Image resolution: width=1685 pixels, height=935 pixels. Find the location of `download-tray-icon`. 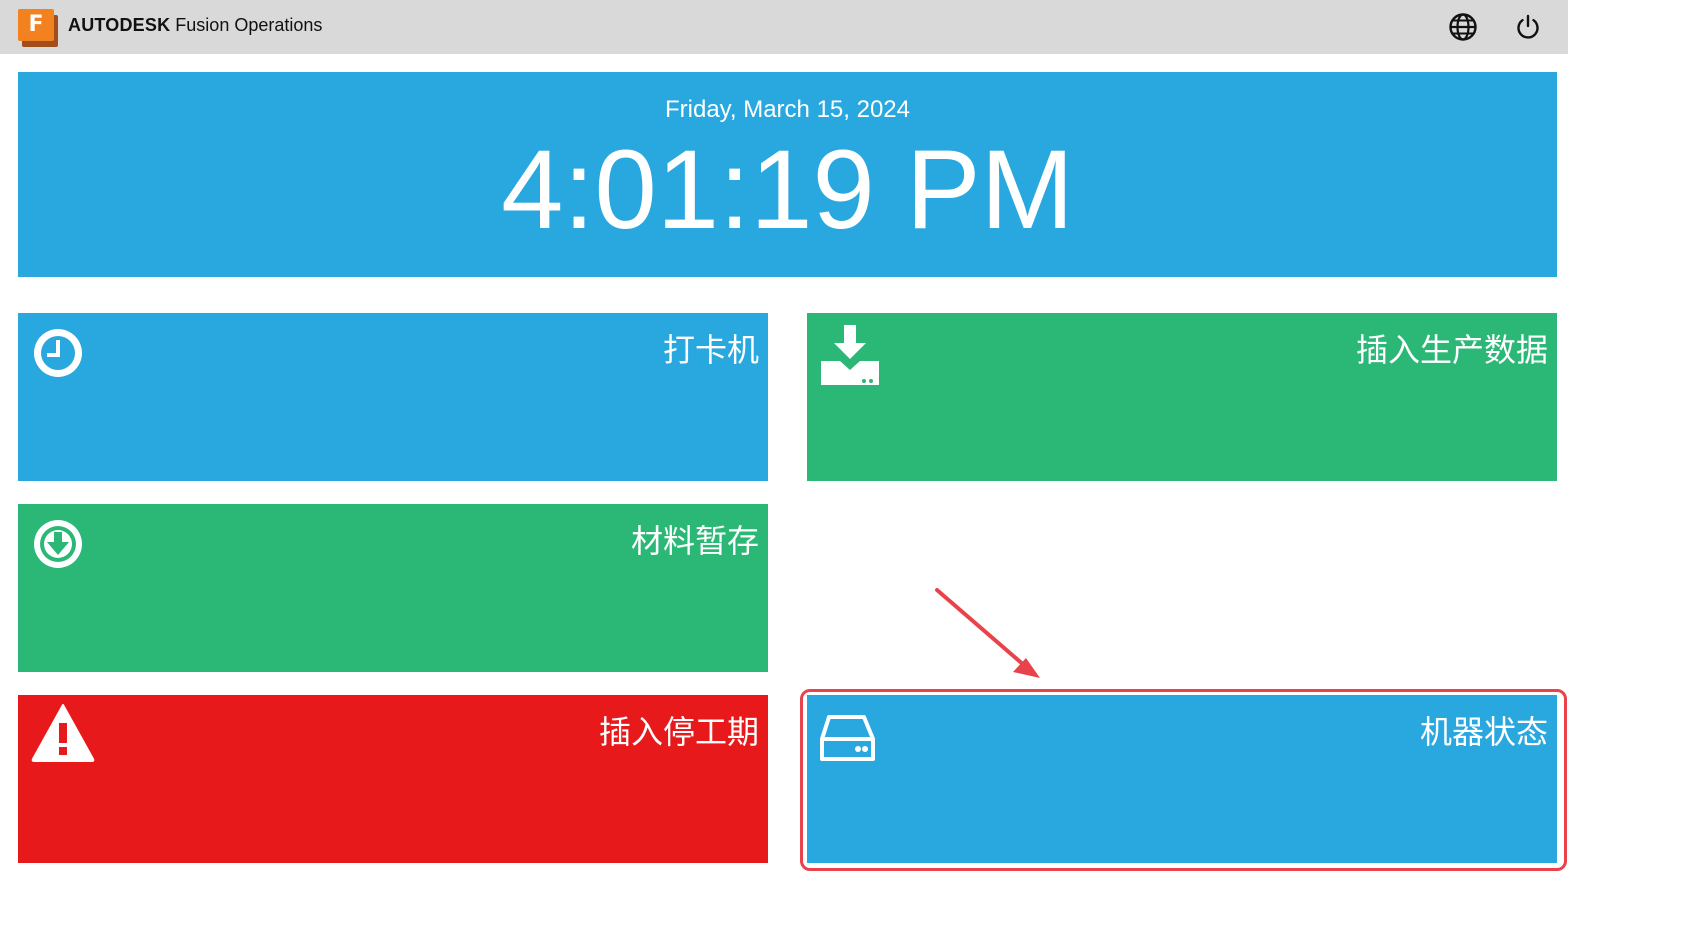

download-tray-icon is located at coordinates (849, 356).